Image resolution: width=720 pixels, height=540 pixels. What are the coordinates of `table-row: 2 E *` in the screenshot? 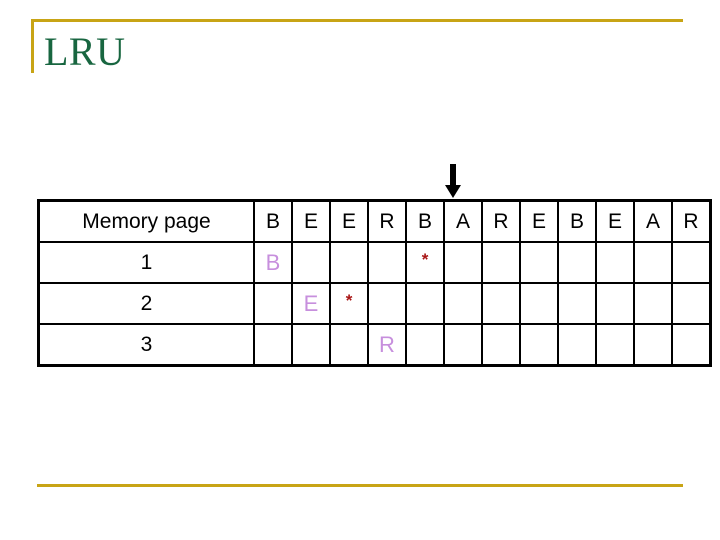 It's located at (374, 303).